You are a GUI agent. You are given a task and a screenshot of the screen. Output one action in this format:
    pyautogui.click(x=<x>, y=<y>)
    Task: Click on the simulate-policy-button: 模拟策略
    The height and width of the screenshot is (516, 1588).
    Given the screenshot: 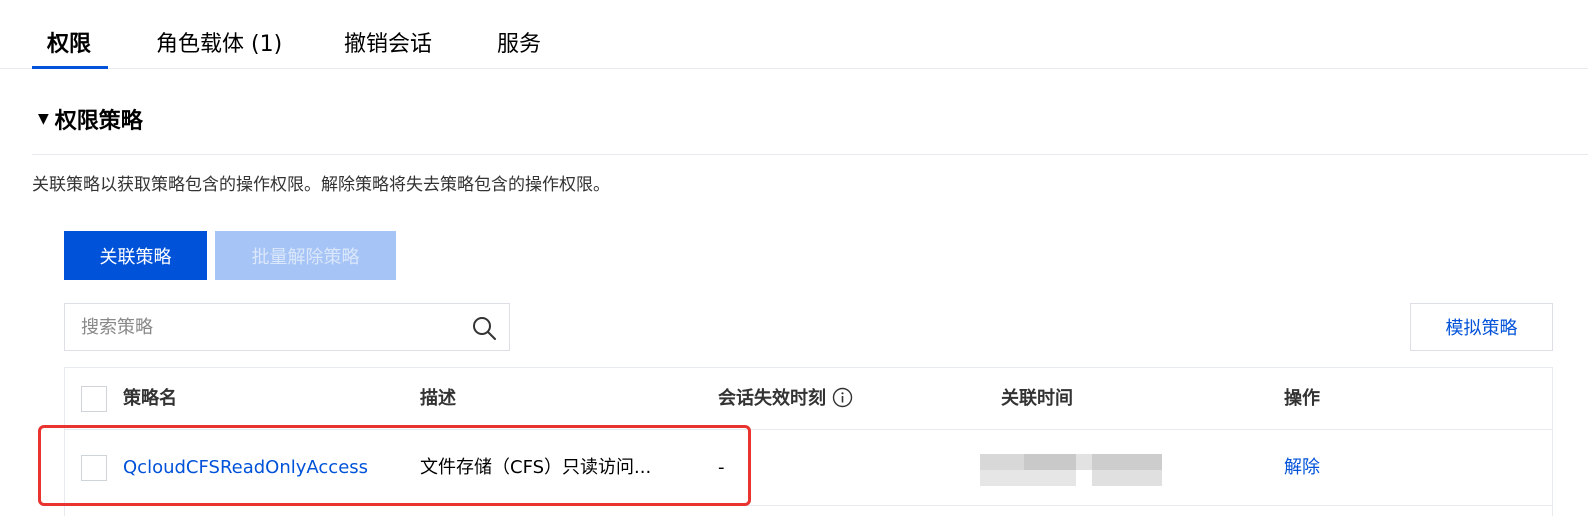 What is the action you would take?
    pyautogui.click(x=1481, y=327)
    